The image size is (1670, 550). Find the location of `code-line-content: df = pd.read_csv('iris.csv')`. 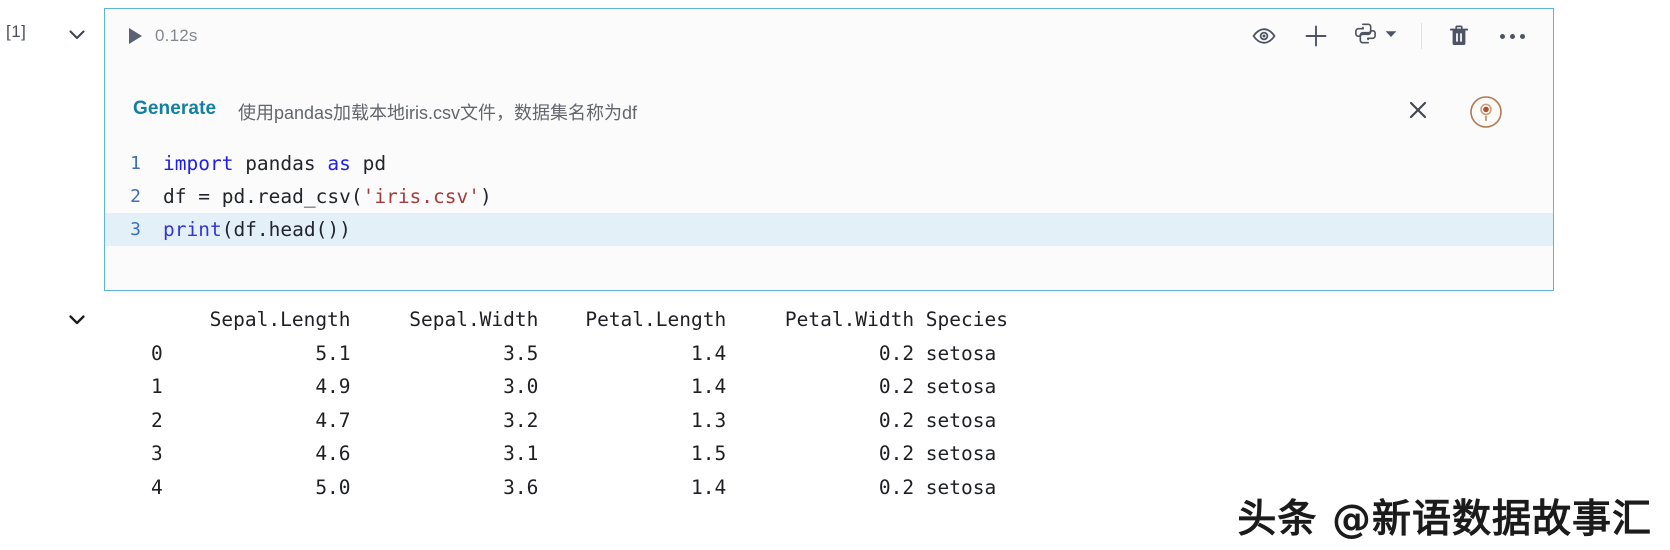

code-line-content: df = pd.read_csv('iris.csv') is located at coordinates (327, 196).